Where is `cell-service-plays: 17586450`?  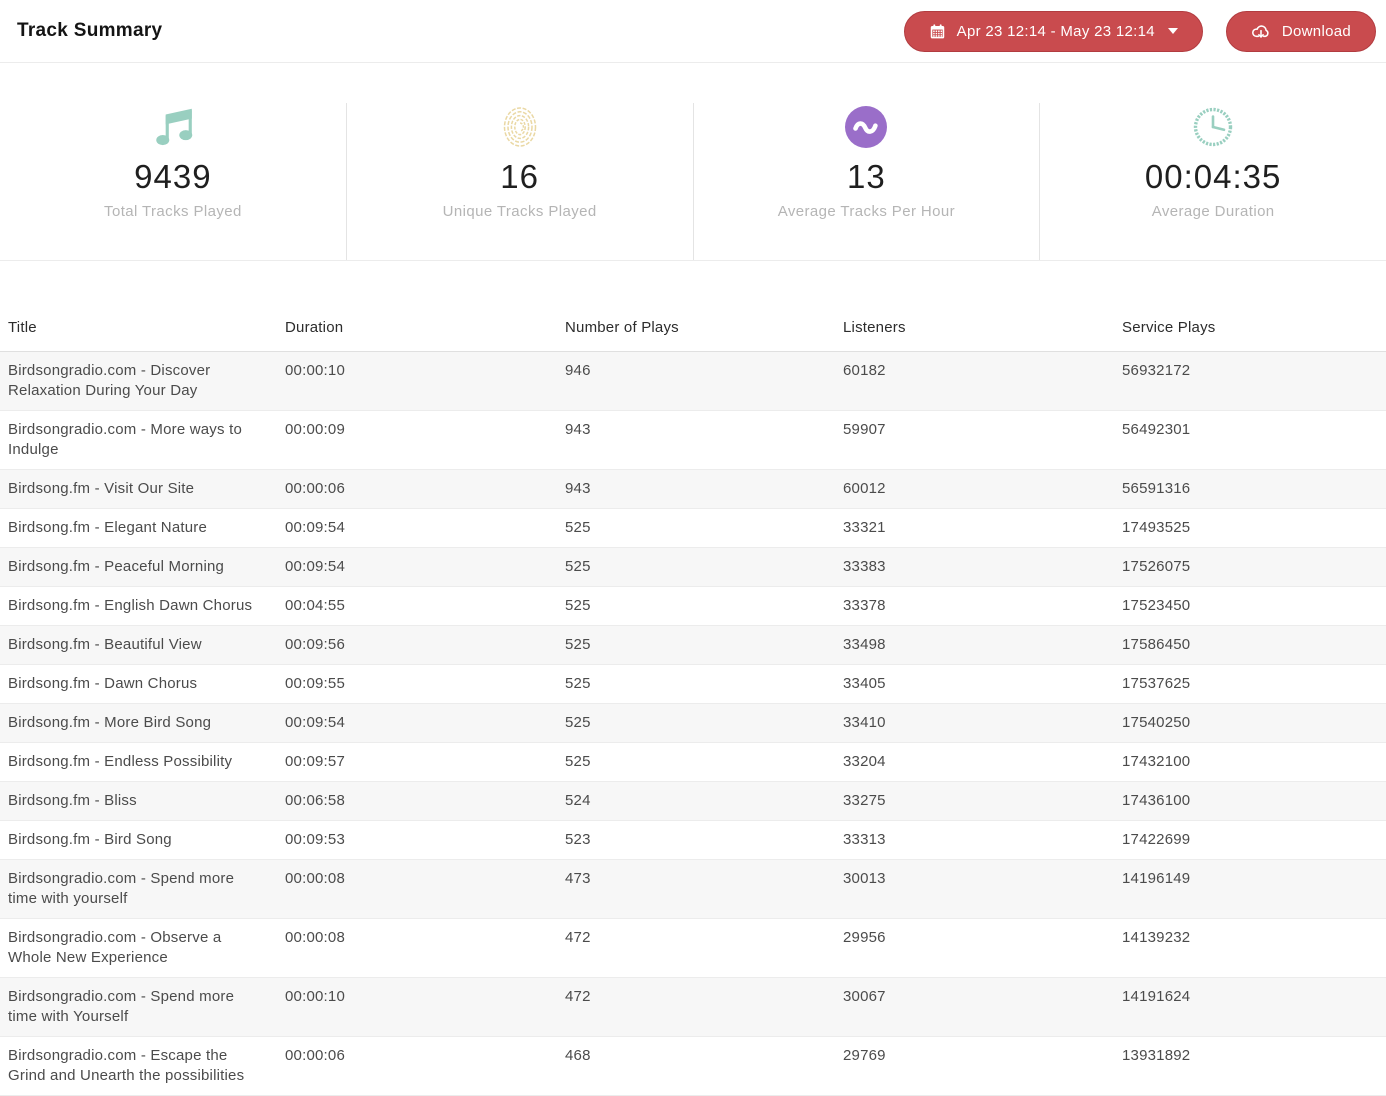
cell-service-plays: 17586450 is located at coordinates (1156, 644).